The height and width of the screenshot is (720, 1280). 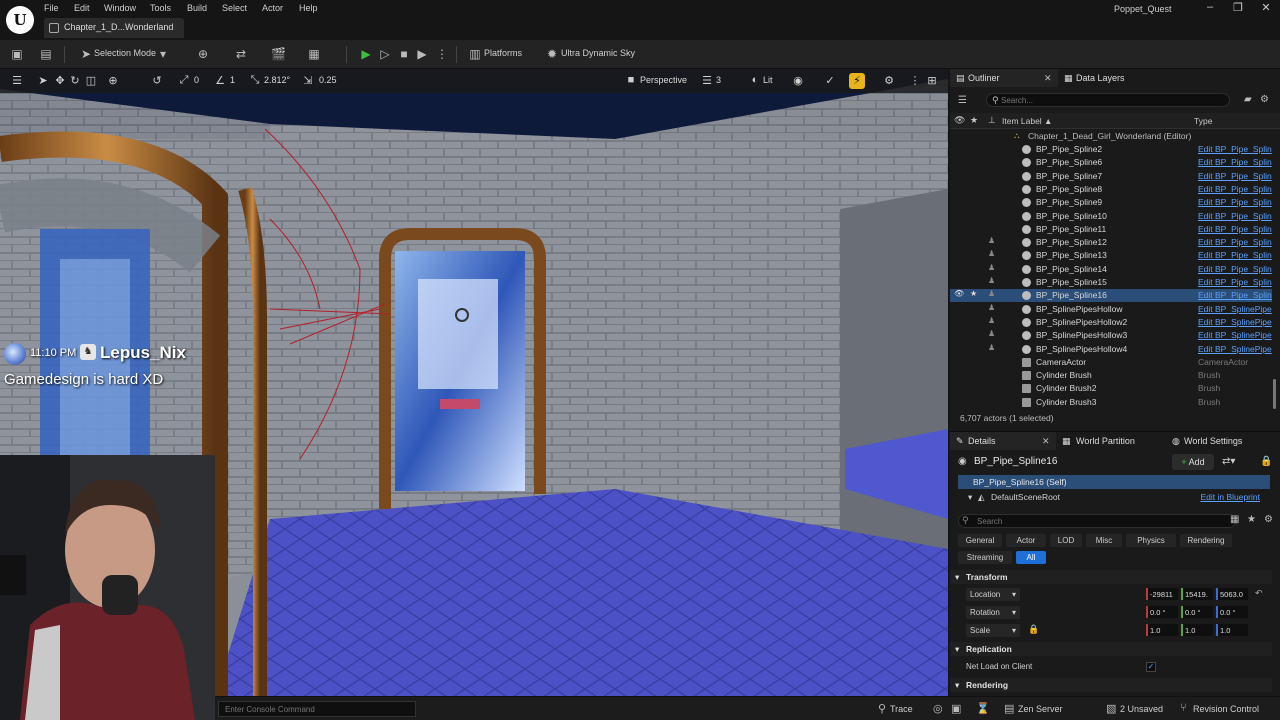 I want to click on outliner-row: ♟ BP_Pipe_Spline12 Edit BP_Pipe_Splin, so click(x=1111, y=242).